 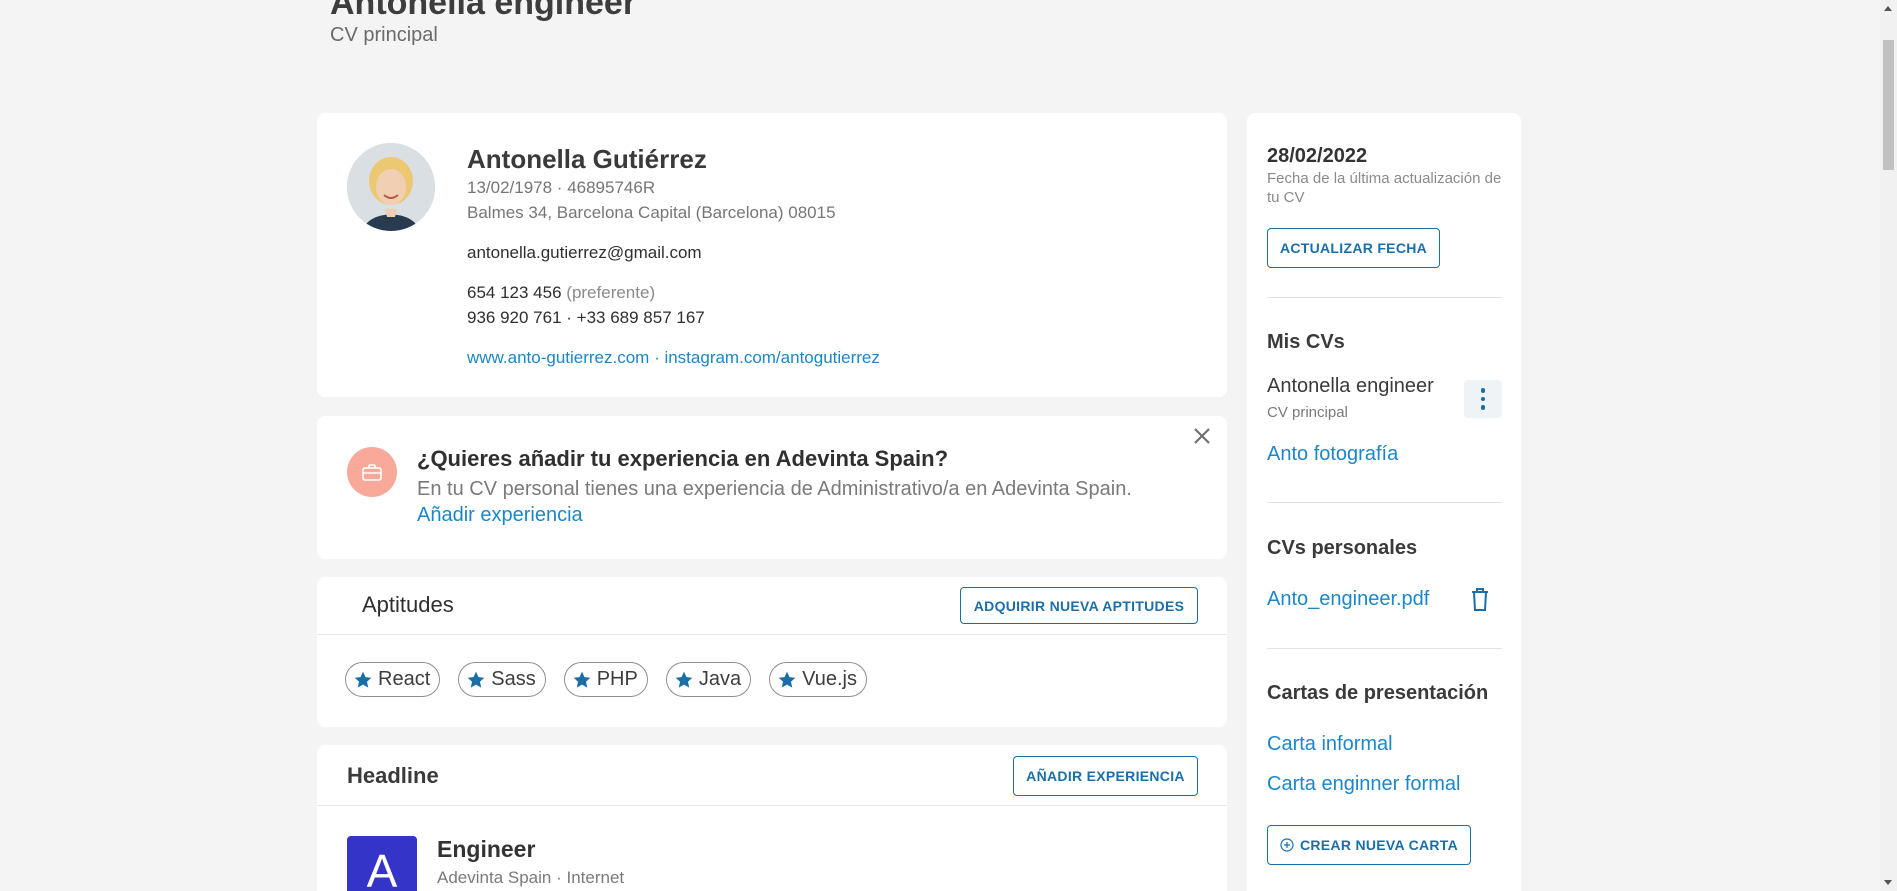 I want to click on acquire-skills-button: ADQUIRIR NUEVA APTITUDES, so click(x=1079, y=605).